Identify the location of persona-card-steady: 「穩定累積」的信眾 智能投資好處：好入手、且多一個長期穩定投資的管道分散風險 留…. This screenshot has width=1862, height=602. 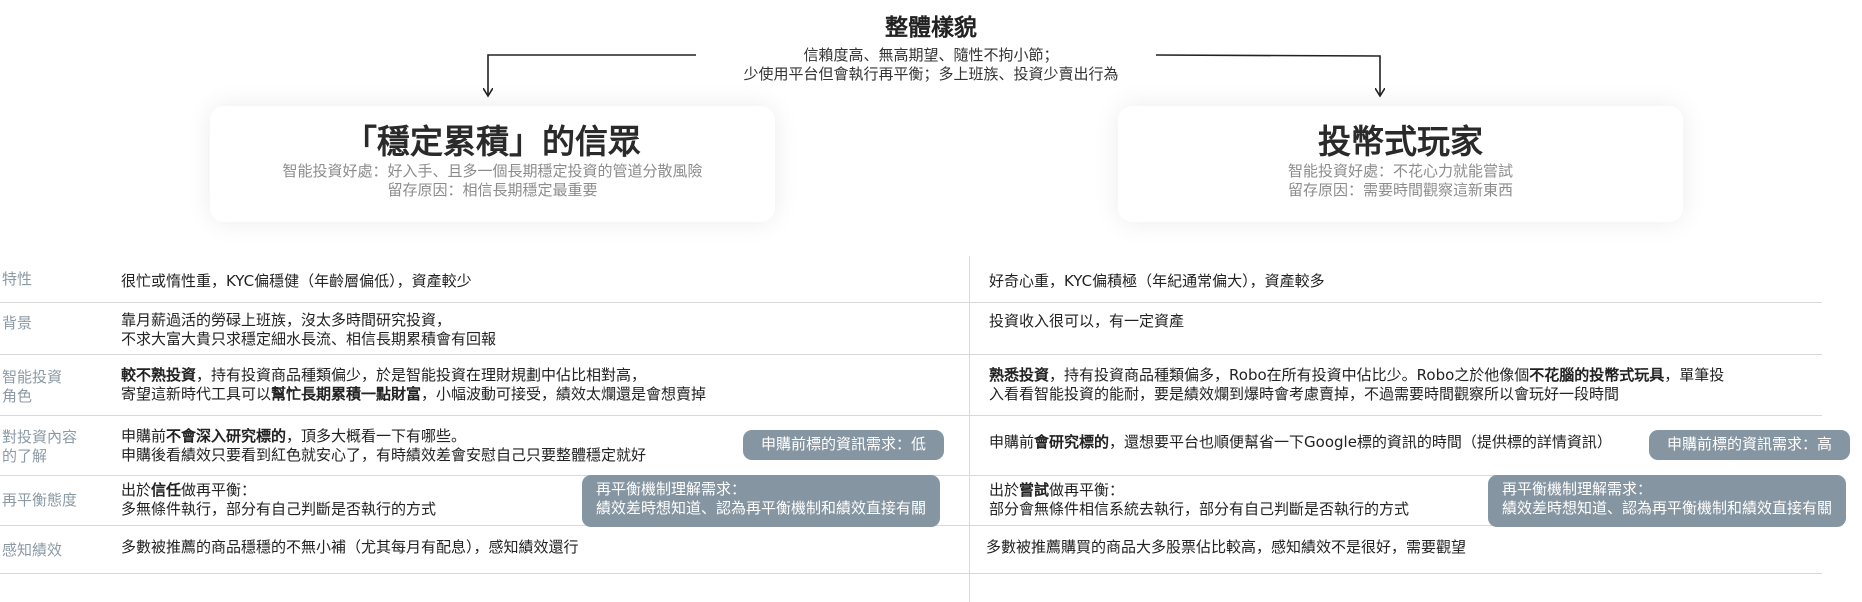
(492, 164).